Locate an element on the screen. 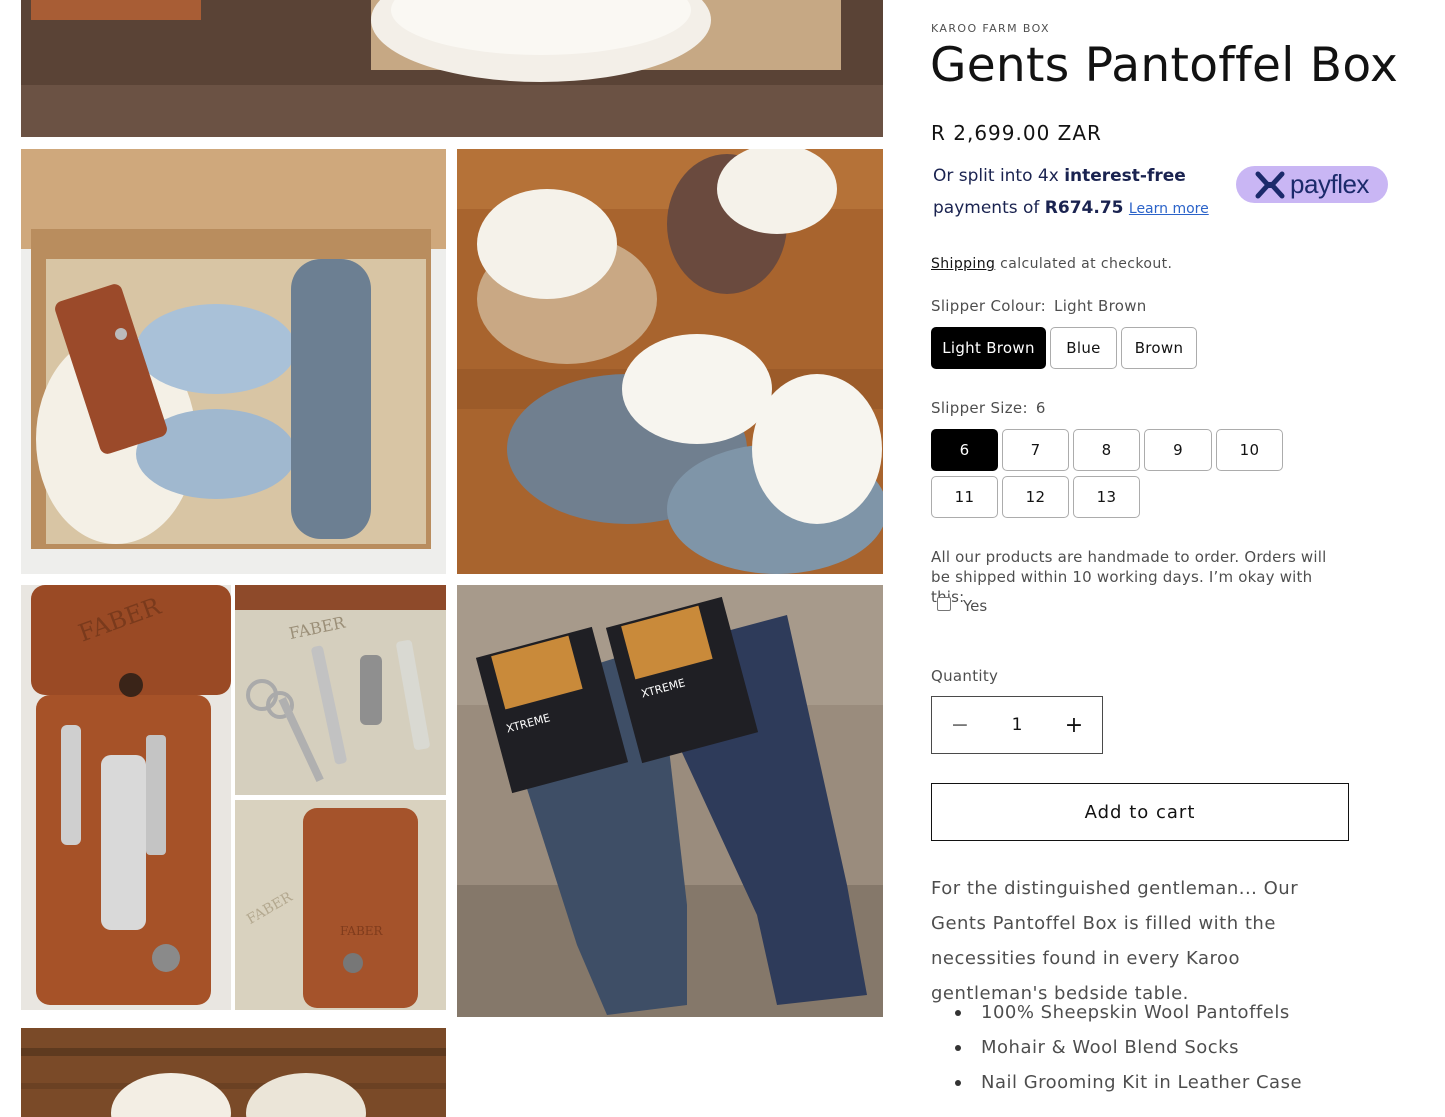 The height and width of the screenshot is (1117, 1445). colour-selected-value: Light Brown is located at coordinates (1100, 306).